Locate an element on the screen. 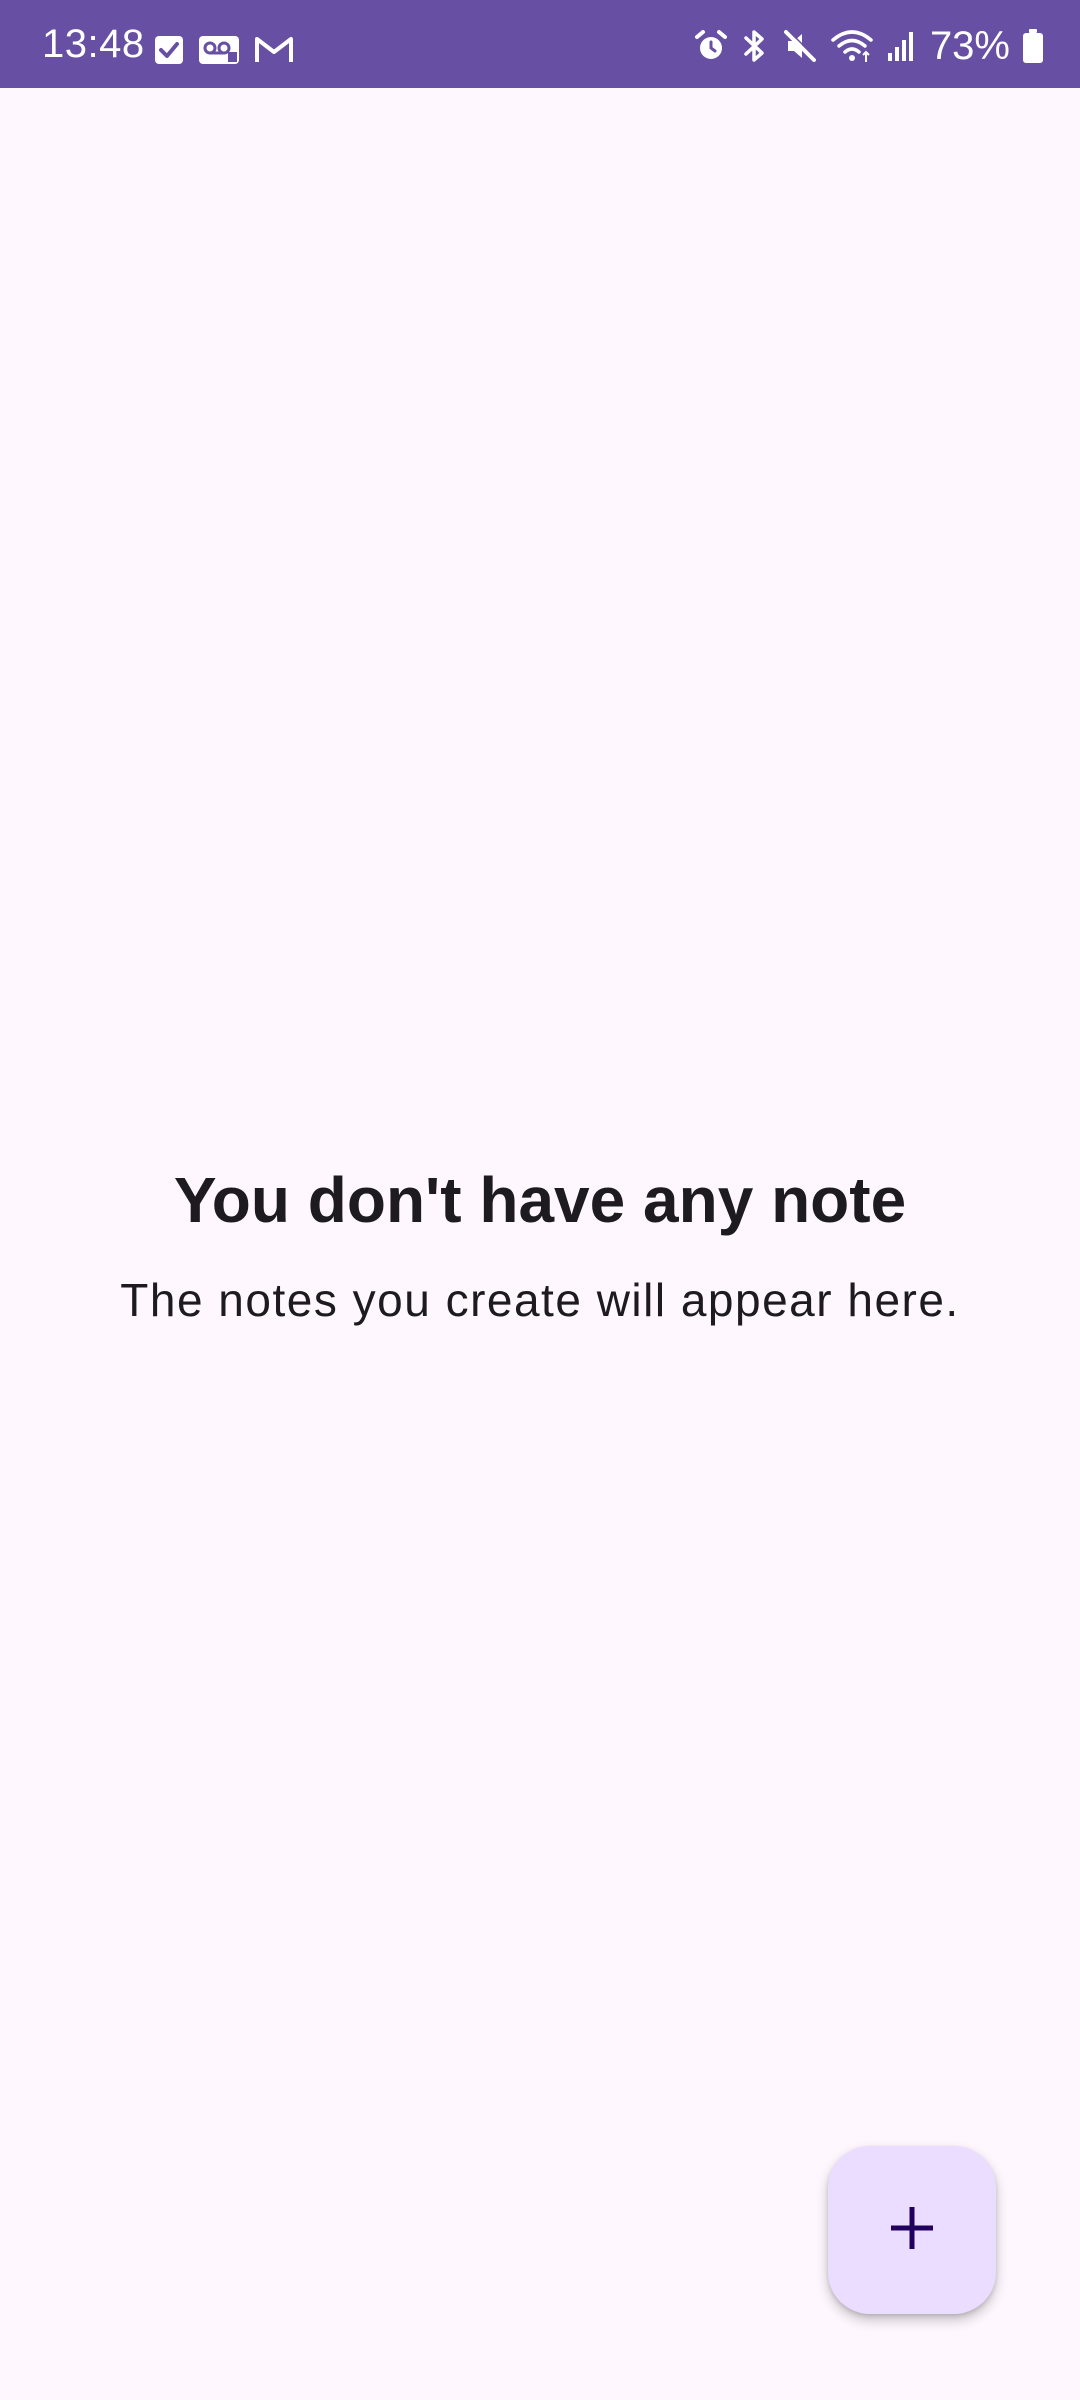 The image size is (1080, 2400). status-system-icons: 73% is located at coordinates (869, 46).